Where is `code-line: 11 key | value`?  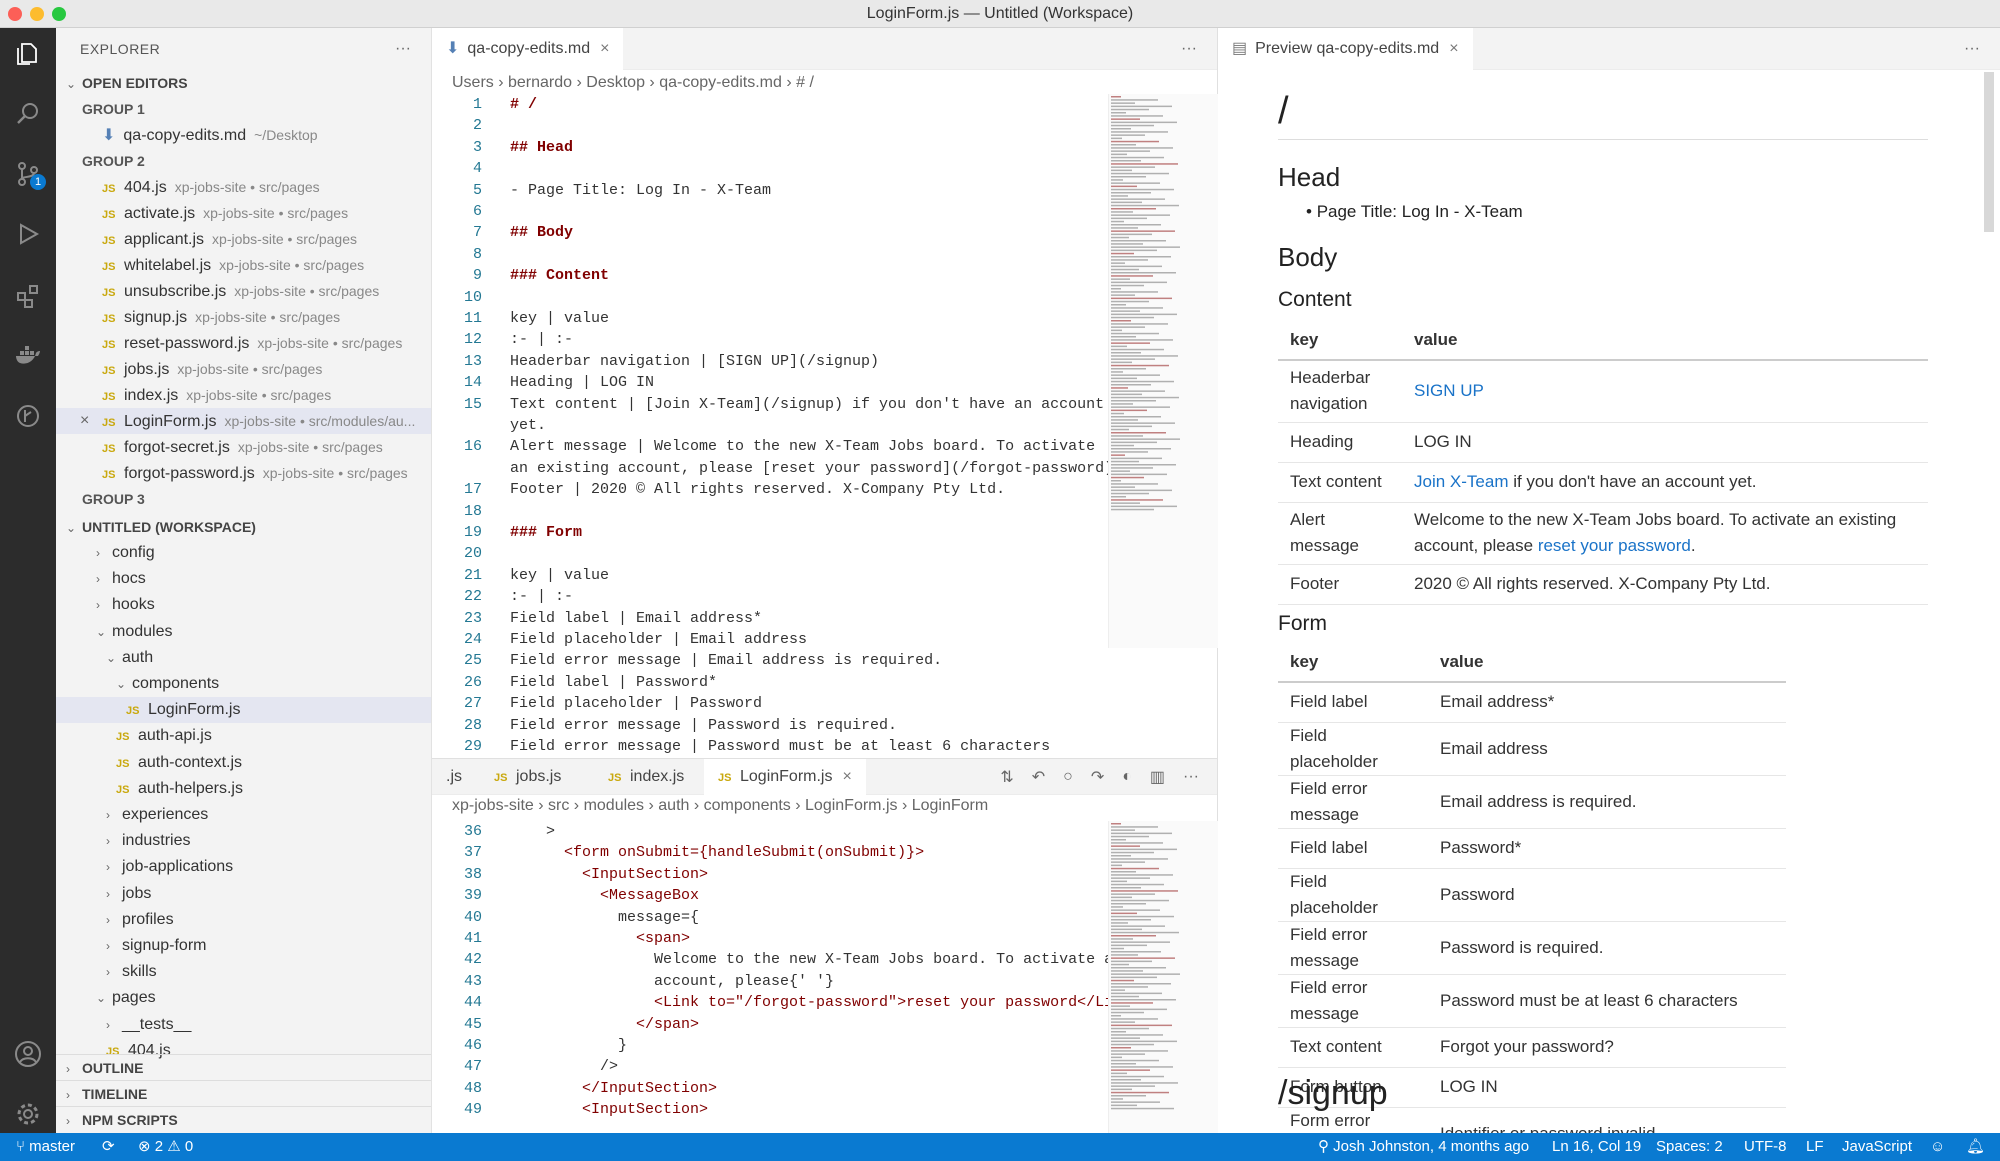 code-line: 11 key | value is located at coordinates (772, 318).